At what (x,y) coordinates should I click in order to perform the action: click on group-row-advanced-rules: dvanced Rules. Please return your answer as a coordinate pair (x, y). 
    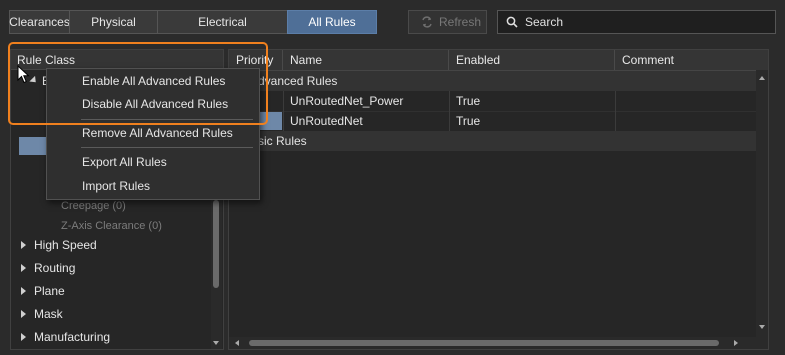
    Looking at the image, I should click on (492, 81).